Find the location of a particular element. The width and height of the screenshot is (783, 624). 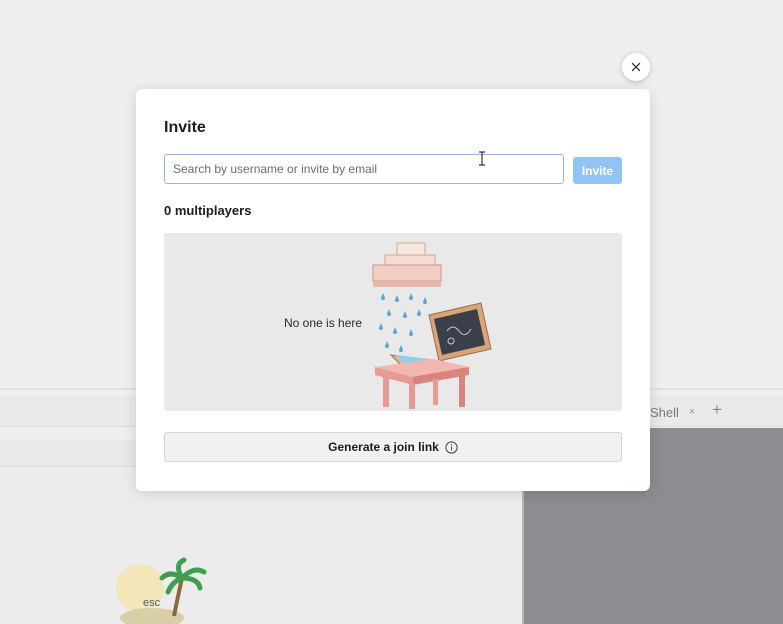

island-mascot-icon is located at coordinates (161, 590).